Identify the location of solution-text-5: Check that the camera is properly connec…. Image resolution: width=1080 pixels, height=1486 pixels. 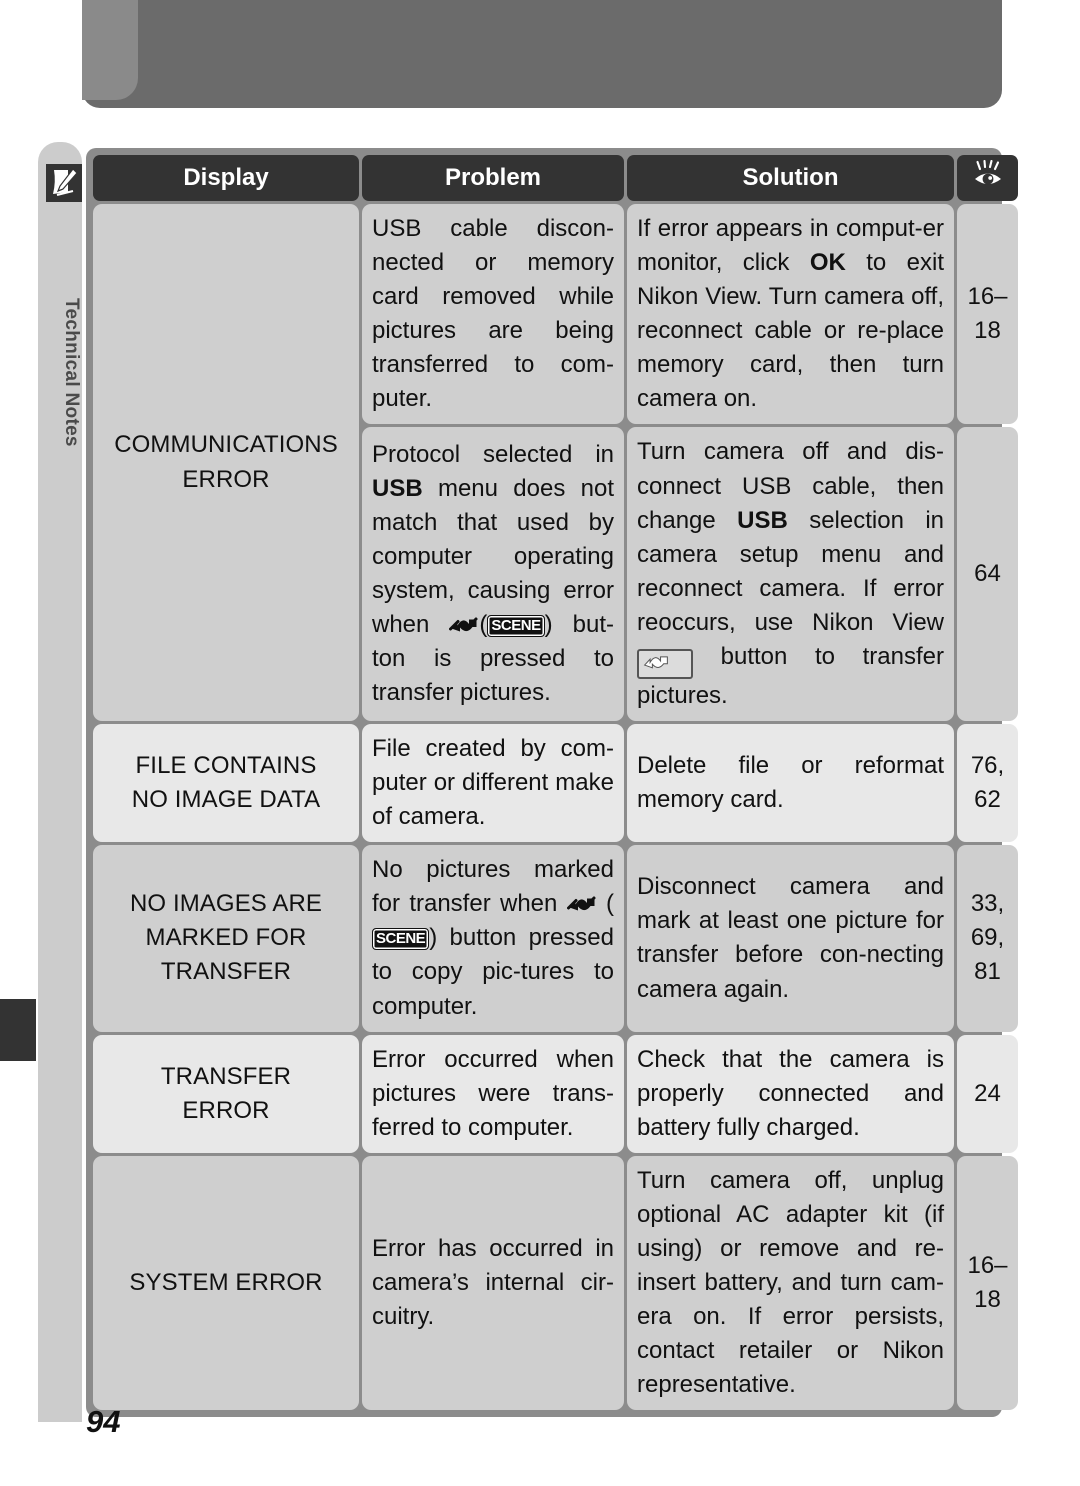
(790, 1093).